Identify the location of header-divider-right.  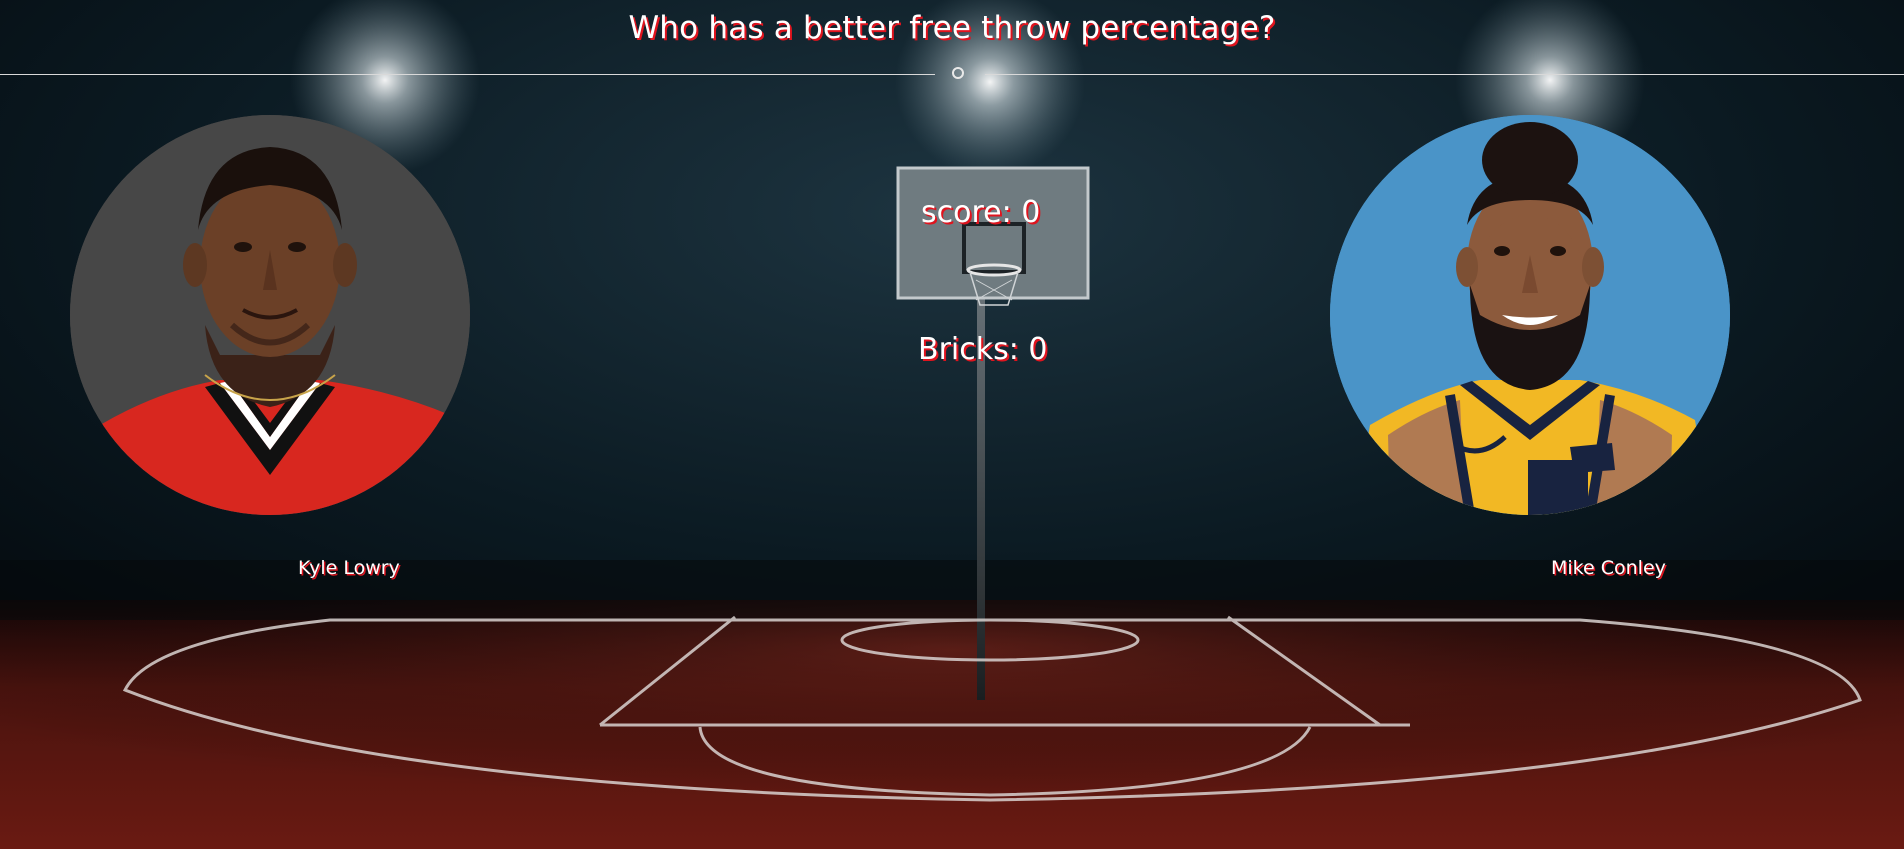
(1444, 74).